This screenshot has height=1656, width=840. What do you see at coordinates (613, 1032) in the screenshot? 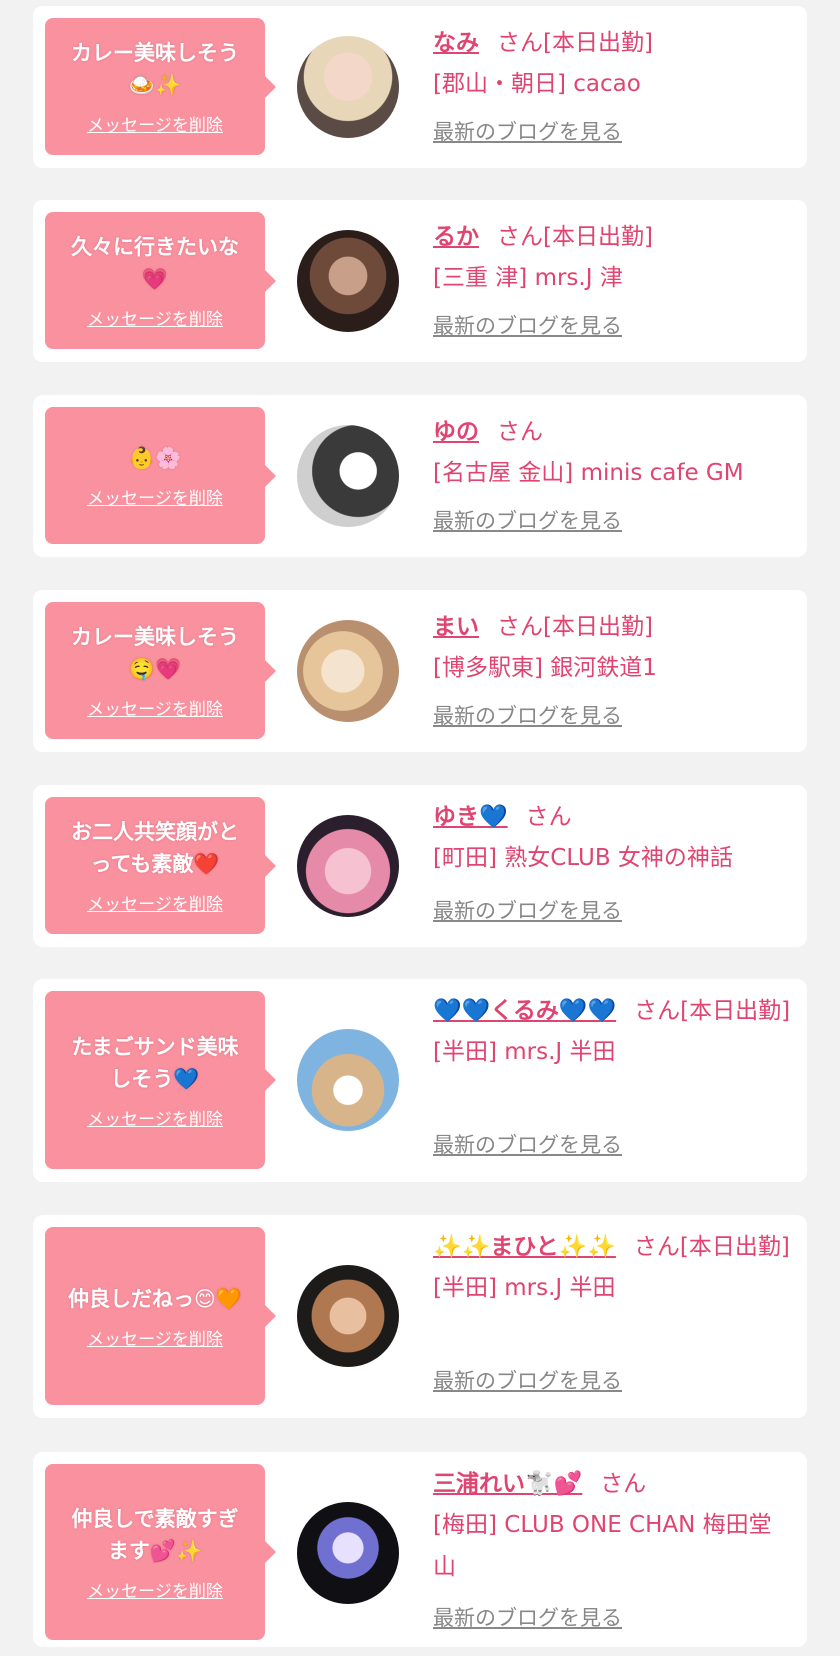
I see `profile-info: 💙💙くるみ💙💙 さん[本日出勤] [半田] mrs.J 半田` at bounding box center [613, 1032].